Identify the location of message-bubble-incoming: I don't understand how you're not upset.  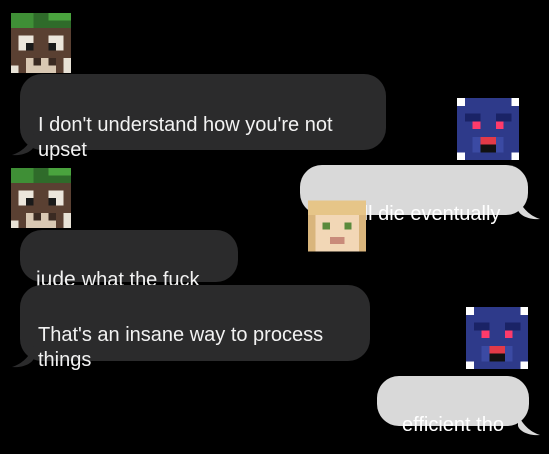
(203, 117).